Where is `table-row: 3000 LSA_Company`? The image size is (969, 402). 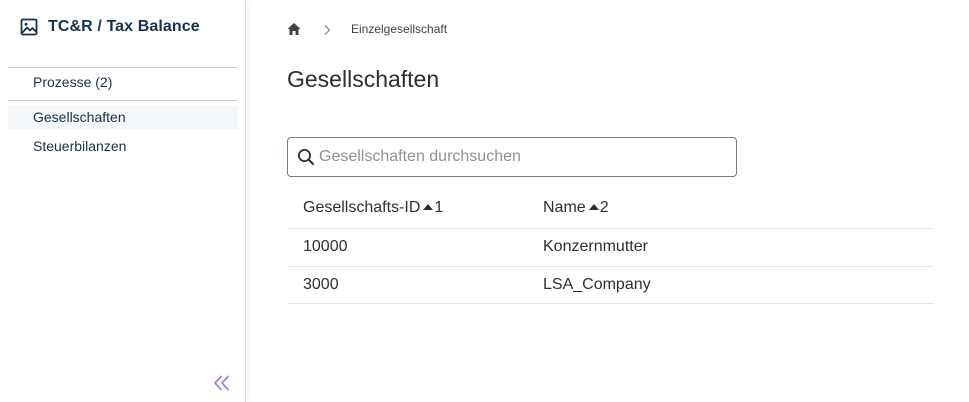
table-row: 3000 LSA_Company is located at coordinates (610, 285).